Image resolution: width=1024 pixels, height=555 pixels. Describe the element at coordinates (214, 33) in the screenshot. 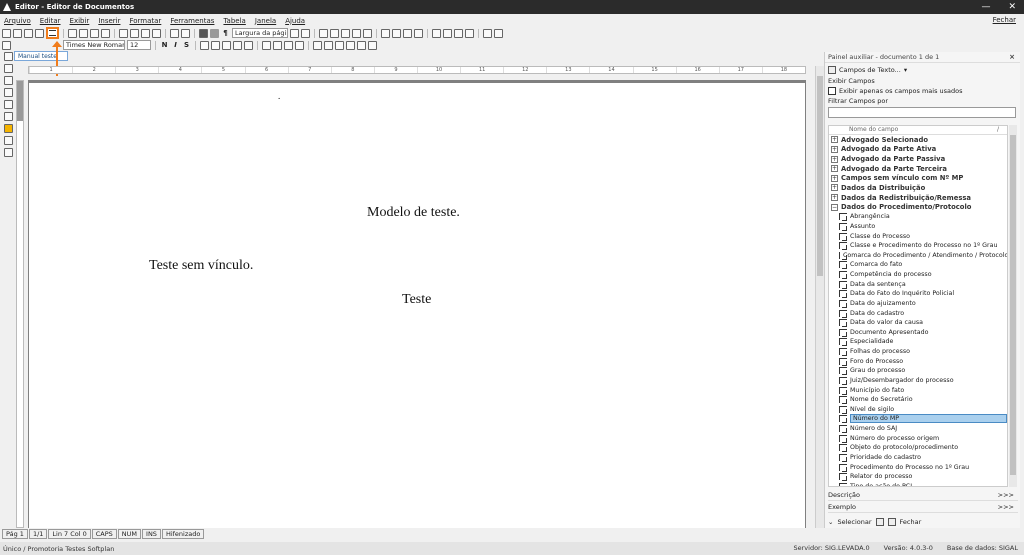

I see `shading-icon` at that location.